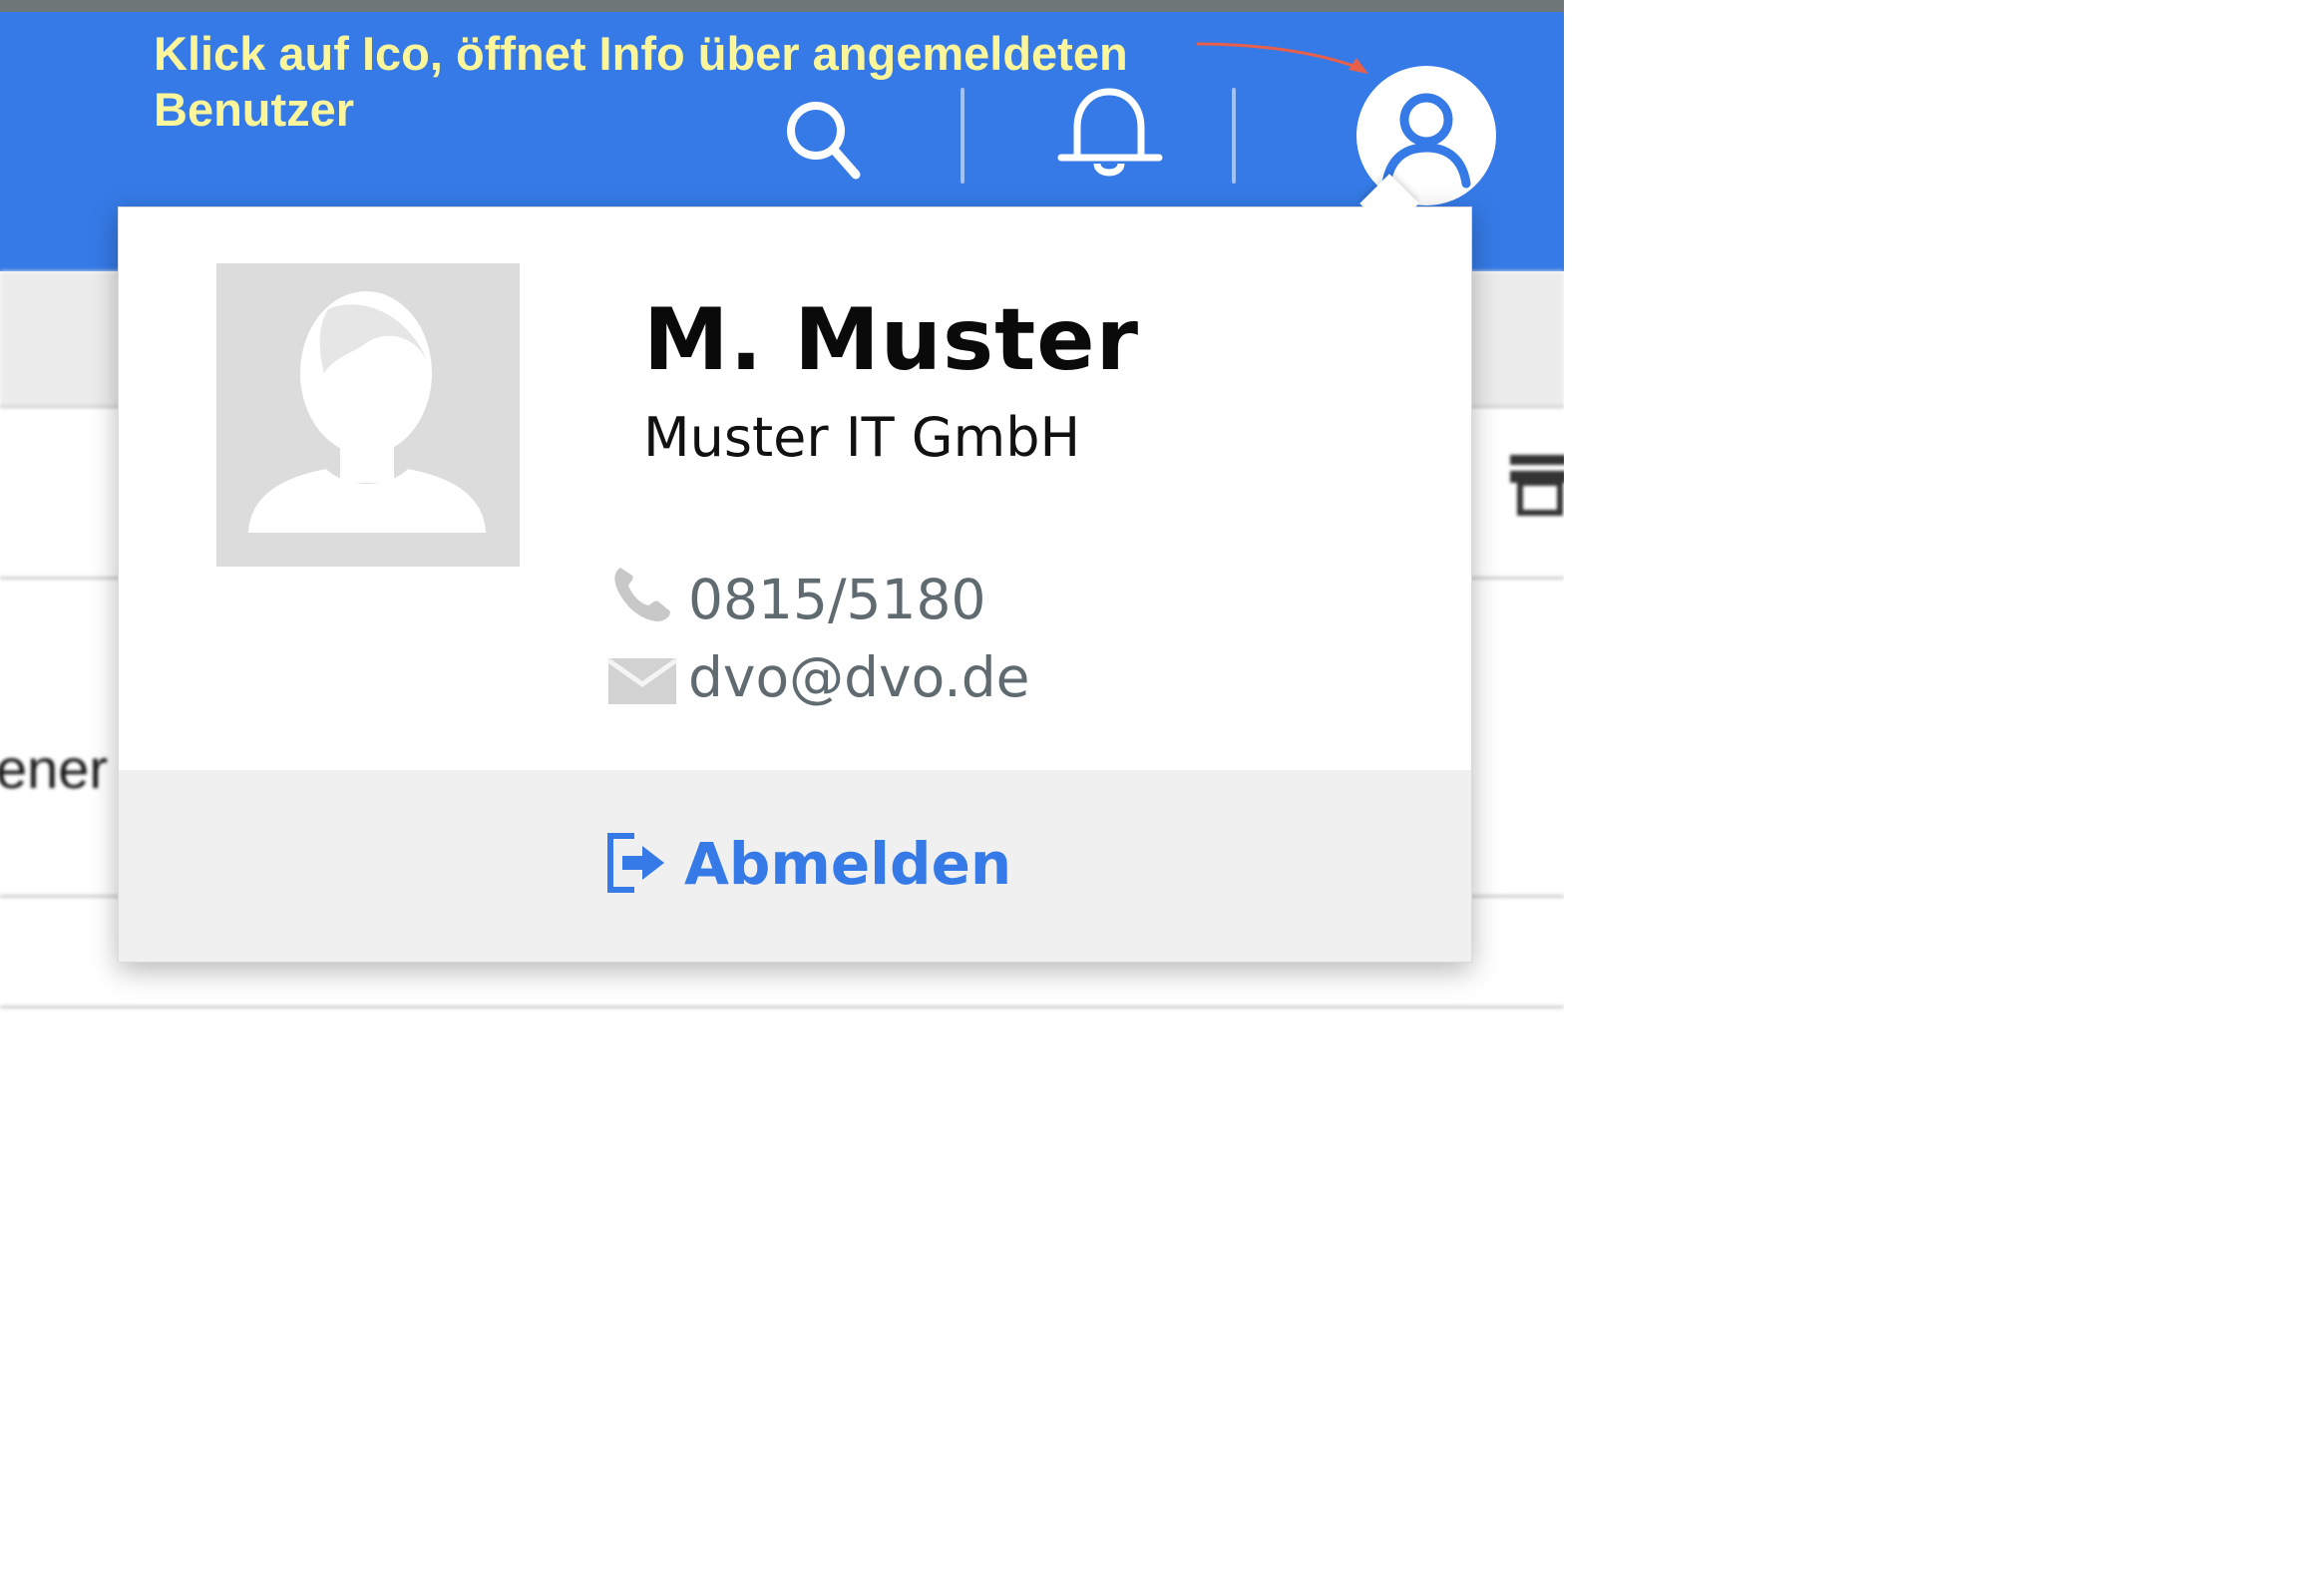 The width and height of the screenshot is (2310, 1596). I want to click on avatar-placeholder-icon, so click(367, 412).